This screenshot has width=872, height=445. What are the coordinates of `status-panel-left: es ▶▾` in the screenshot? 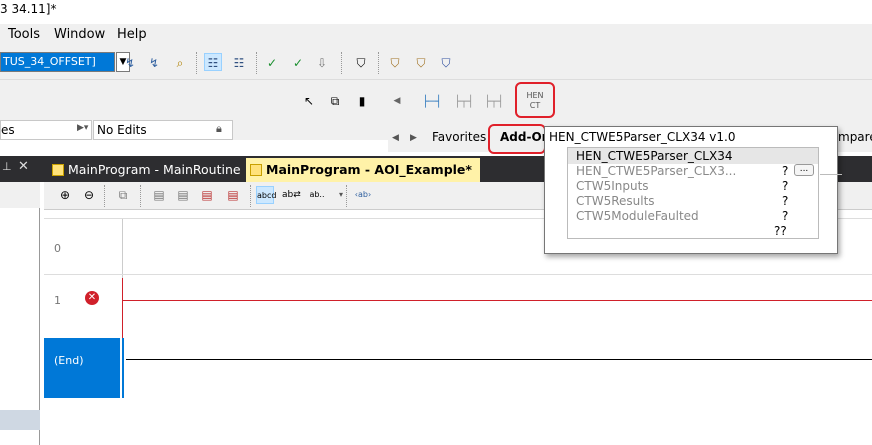 It's located at (46, 130).